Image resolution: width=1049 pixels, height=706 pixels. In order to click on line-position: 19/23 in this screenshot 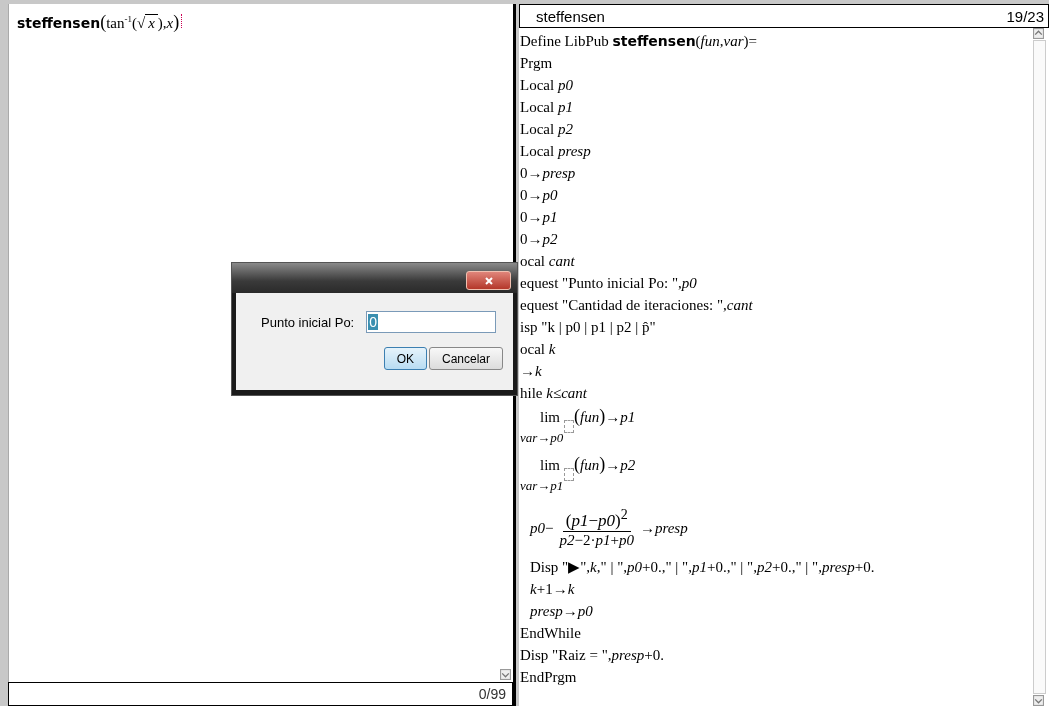, I will do `click(1025, 16)`.